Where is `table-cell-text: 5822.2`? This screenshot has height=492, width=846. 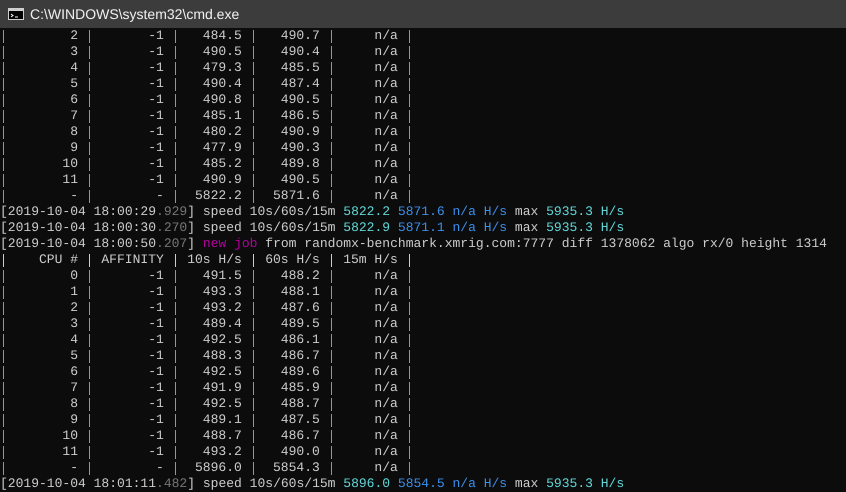
table-cell-text: 5822.2 is located at coordinates (218, 196).